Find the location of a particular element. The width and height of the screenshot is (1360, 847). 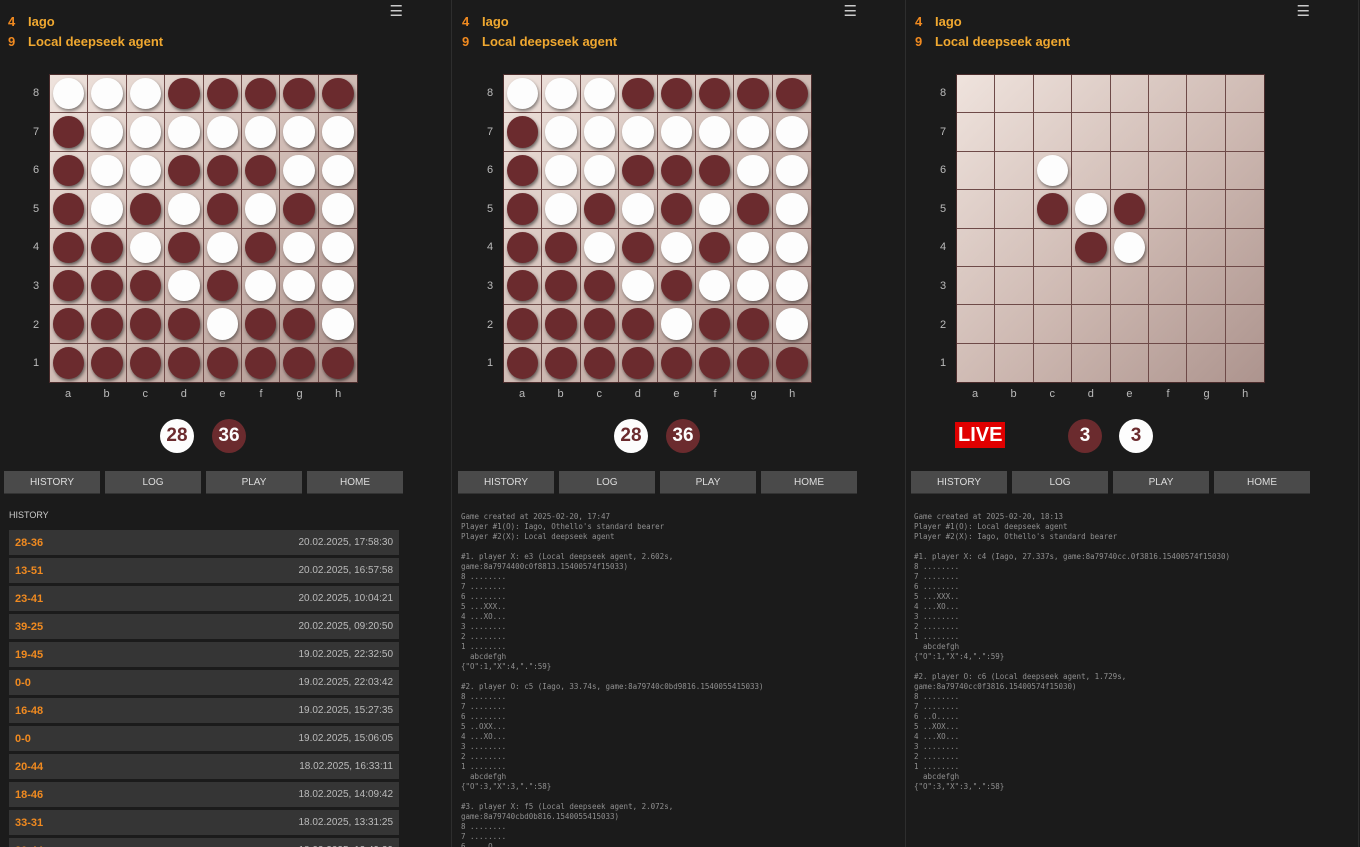

history-item: 19-45 19.02.2025, 22:32:50 is located at coordinates (204, 654).